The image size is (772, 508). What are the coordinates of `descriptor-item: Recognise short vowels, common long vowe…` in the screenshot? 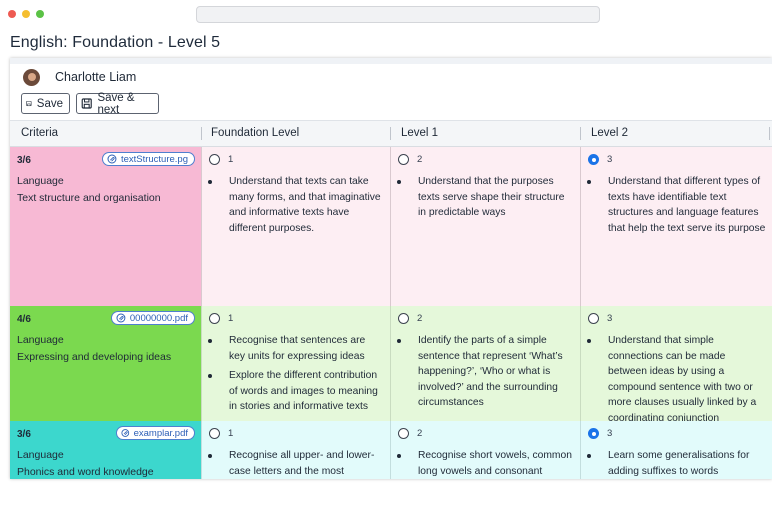 It's located at (485, 463).